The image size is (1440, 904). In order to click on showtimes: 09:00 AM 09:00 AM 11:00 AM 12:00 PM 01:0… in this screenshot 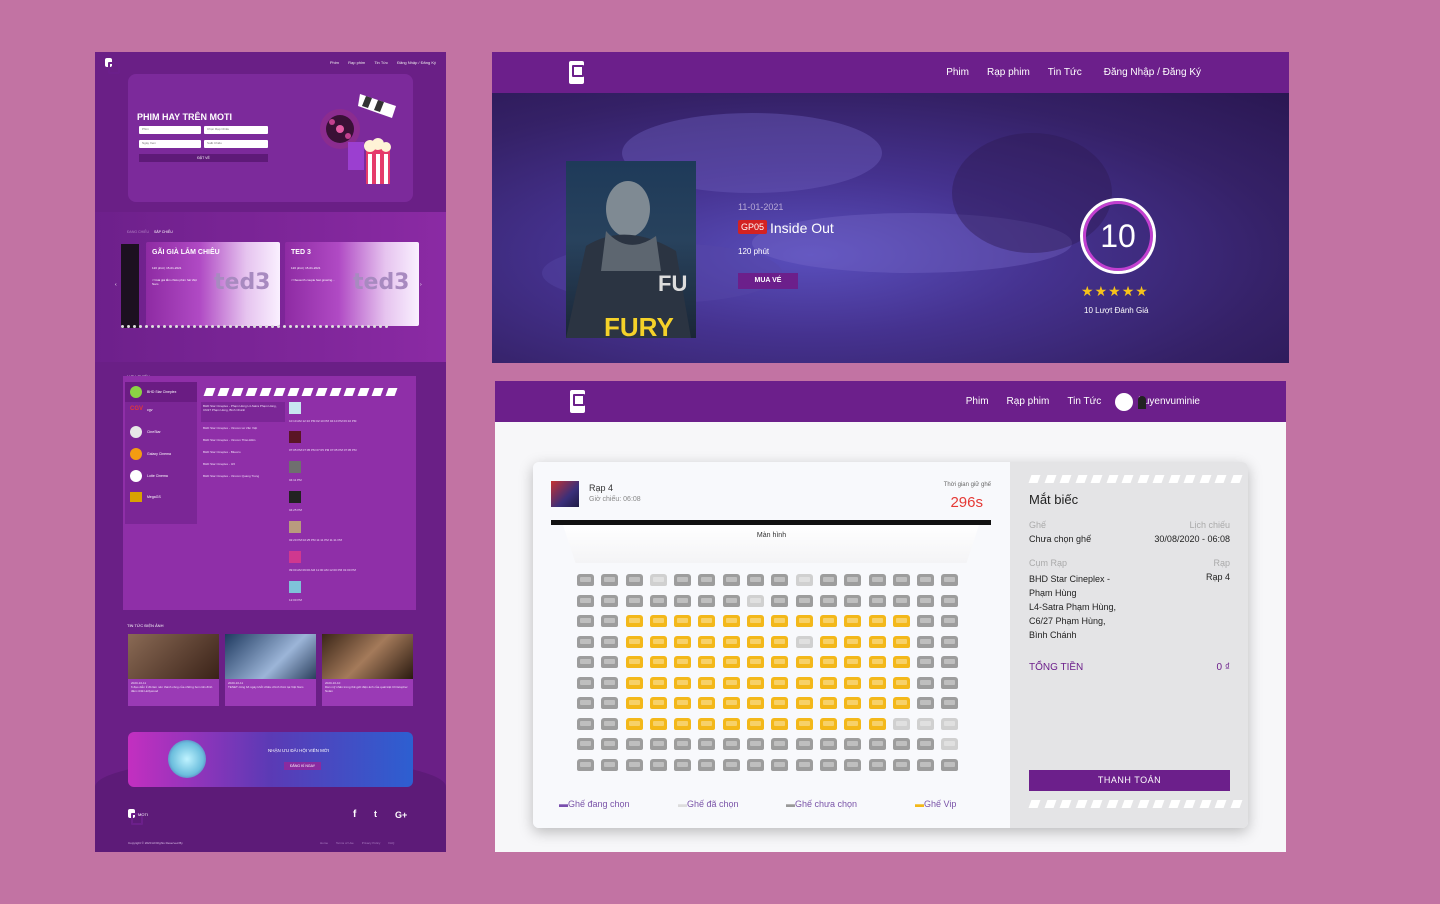, I will do `click(322, 570)`.